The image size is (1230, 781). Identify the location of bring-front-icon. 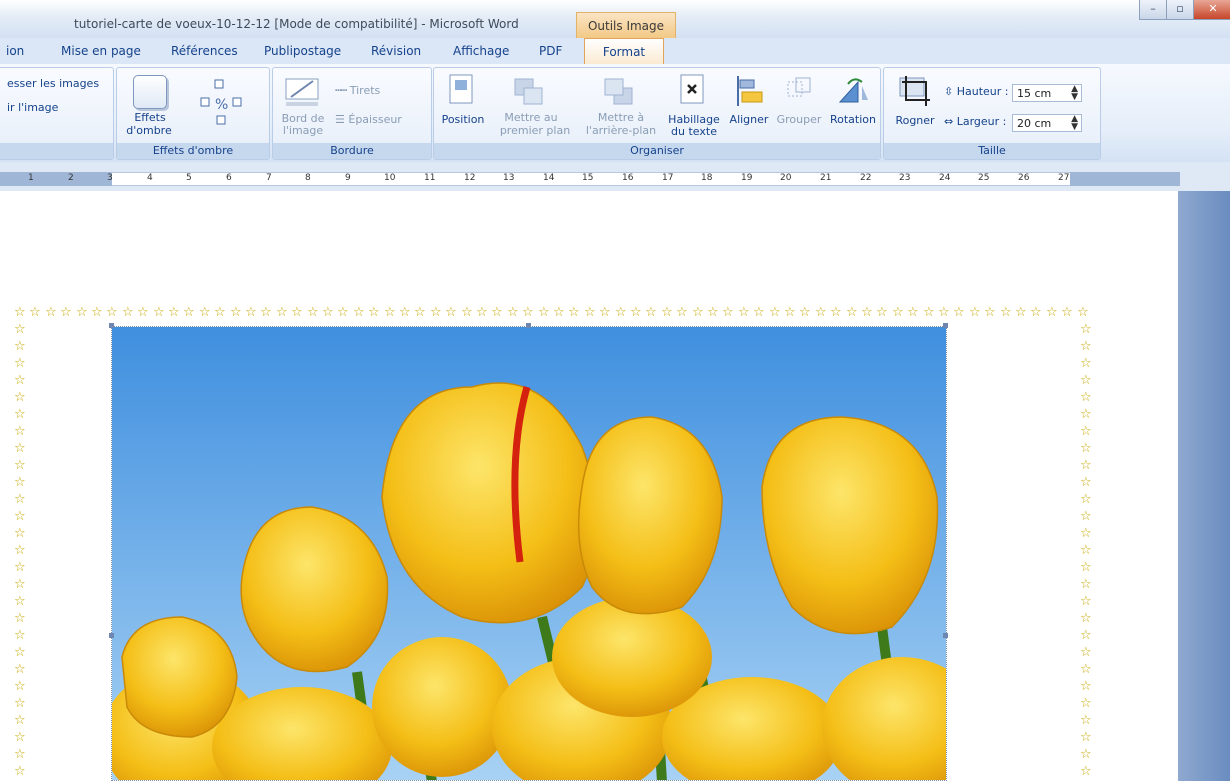
(530, 94).